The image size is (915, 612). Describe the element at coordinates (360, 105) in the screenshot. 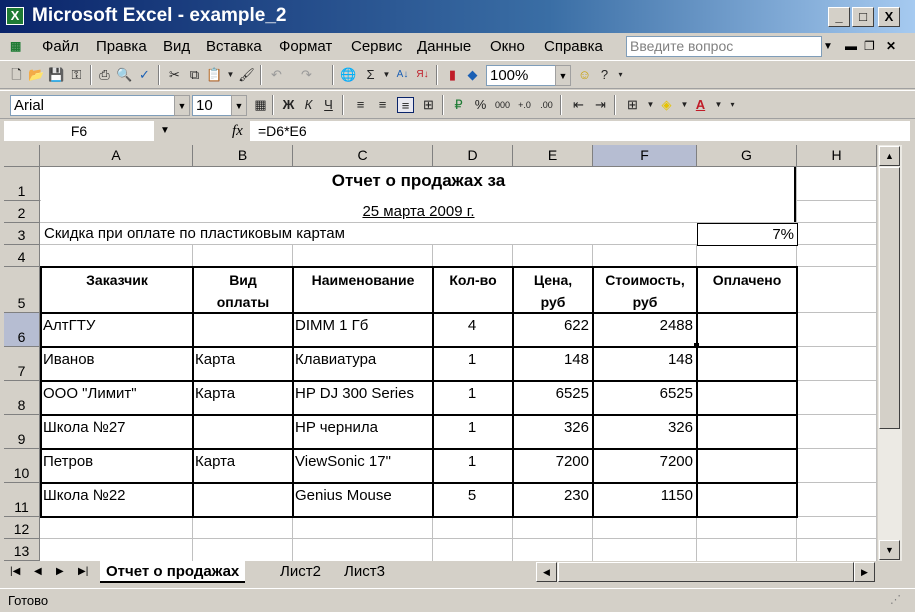

I see `align-left-icon: ≡` at that location.